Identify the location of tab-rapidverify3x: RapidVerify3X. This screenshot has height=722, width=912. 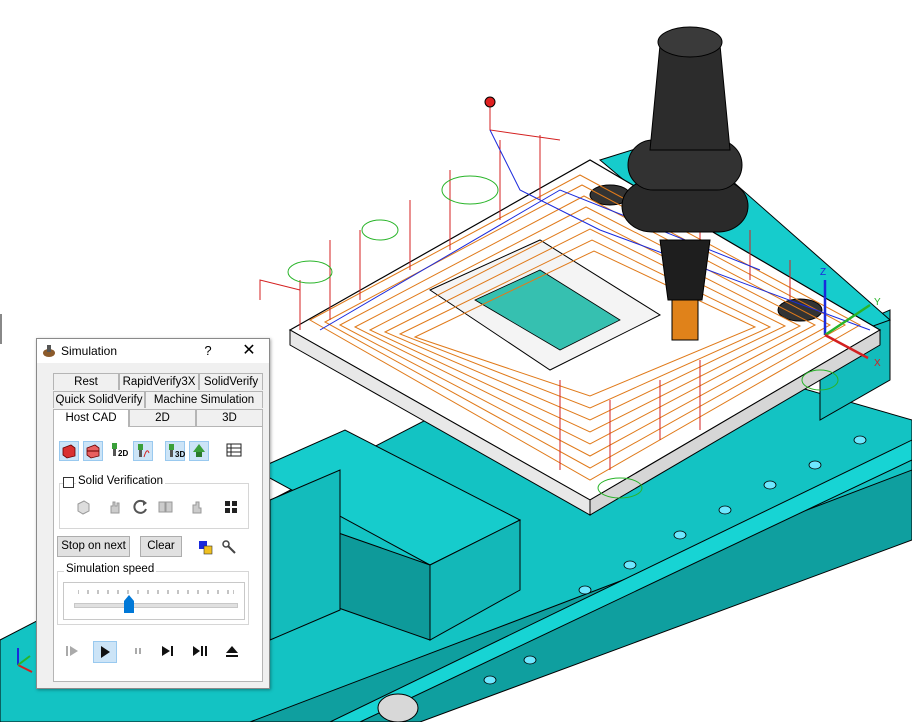
(159, 381).